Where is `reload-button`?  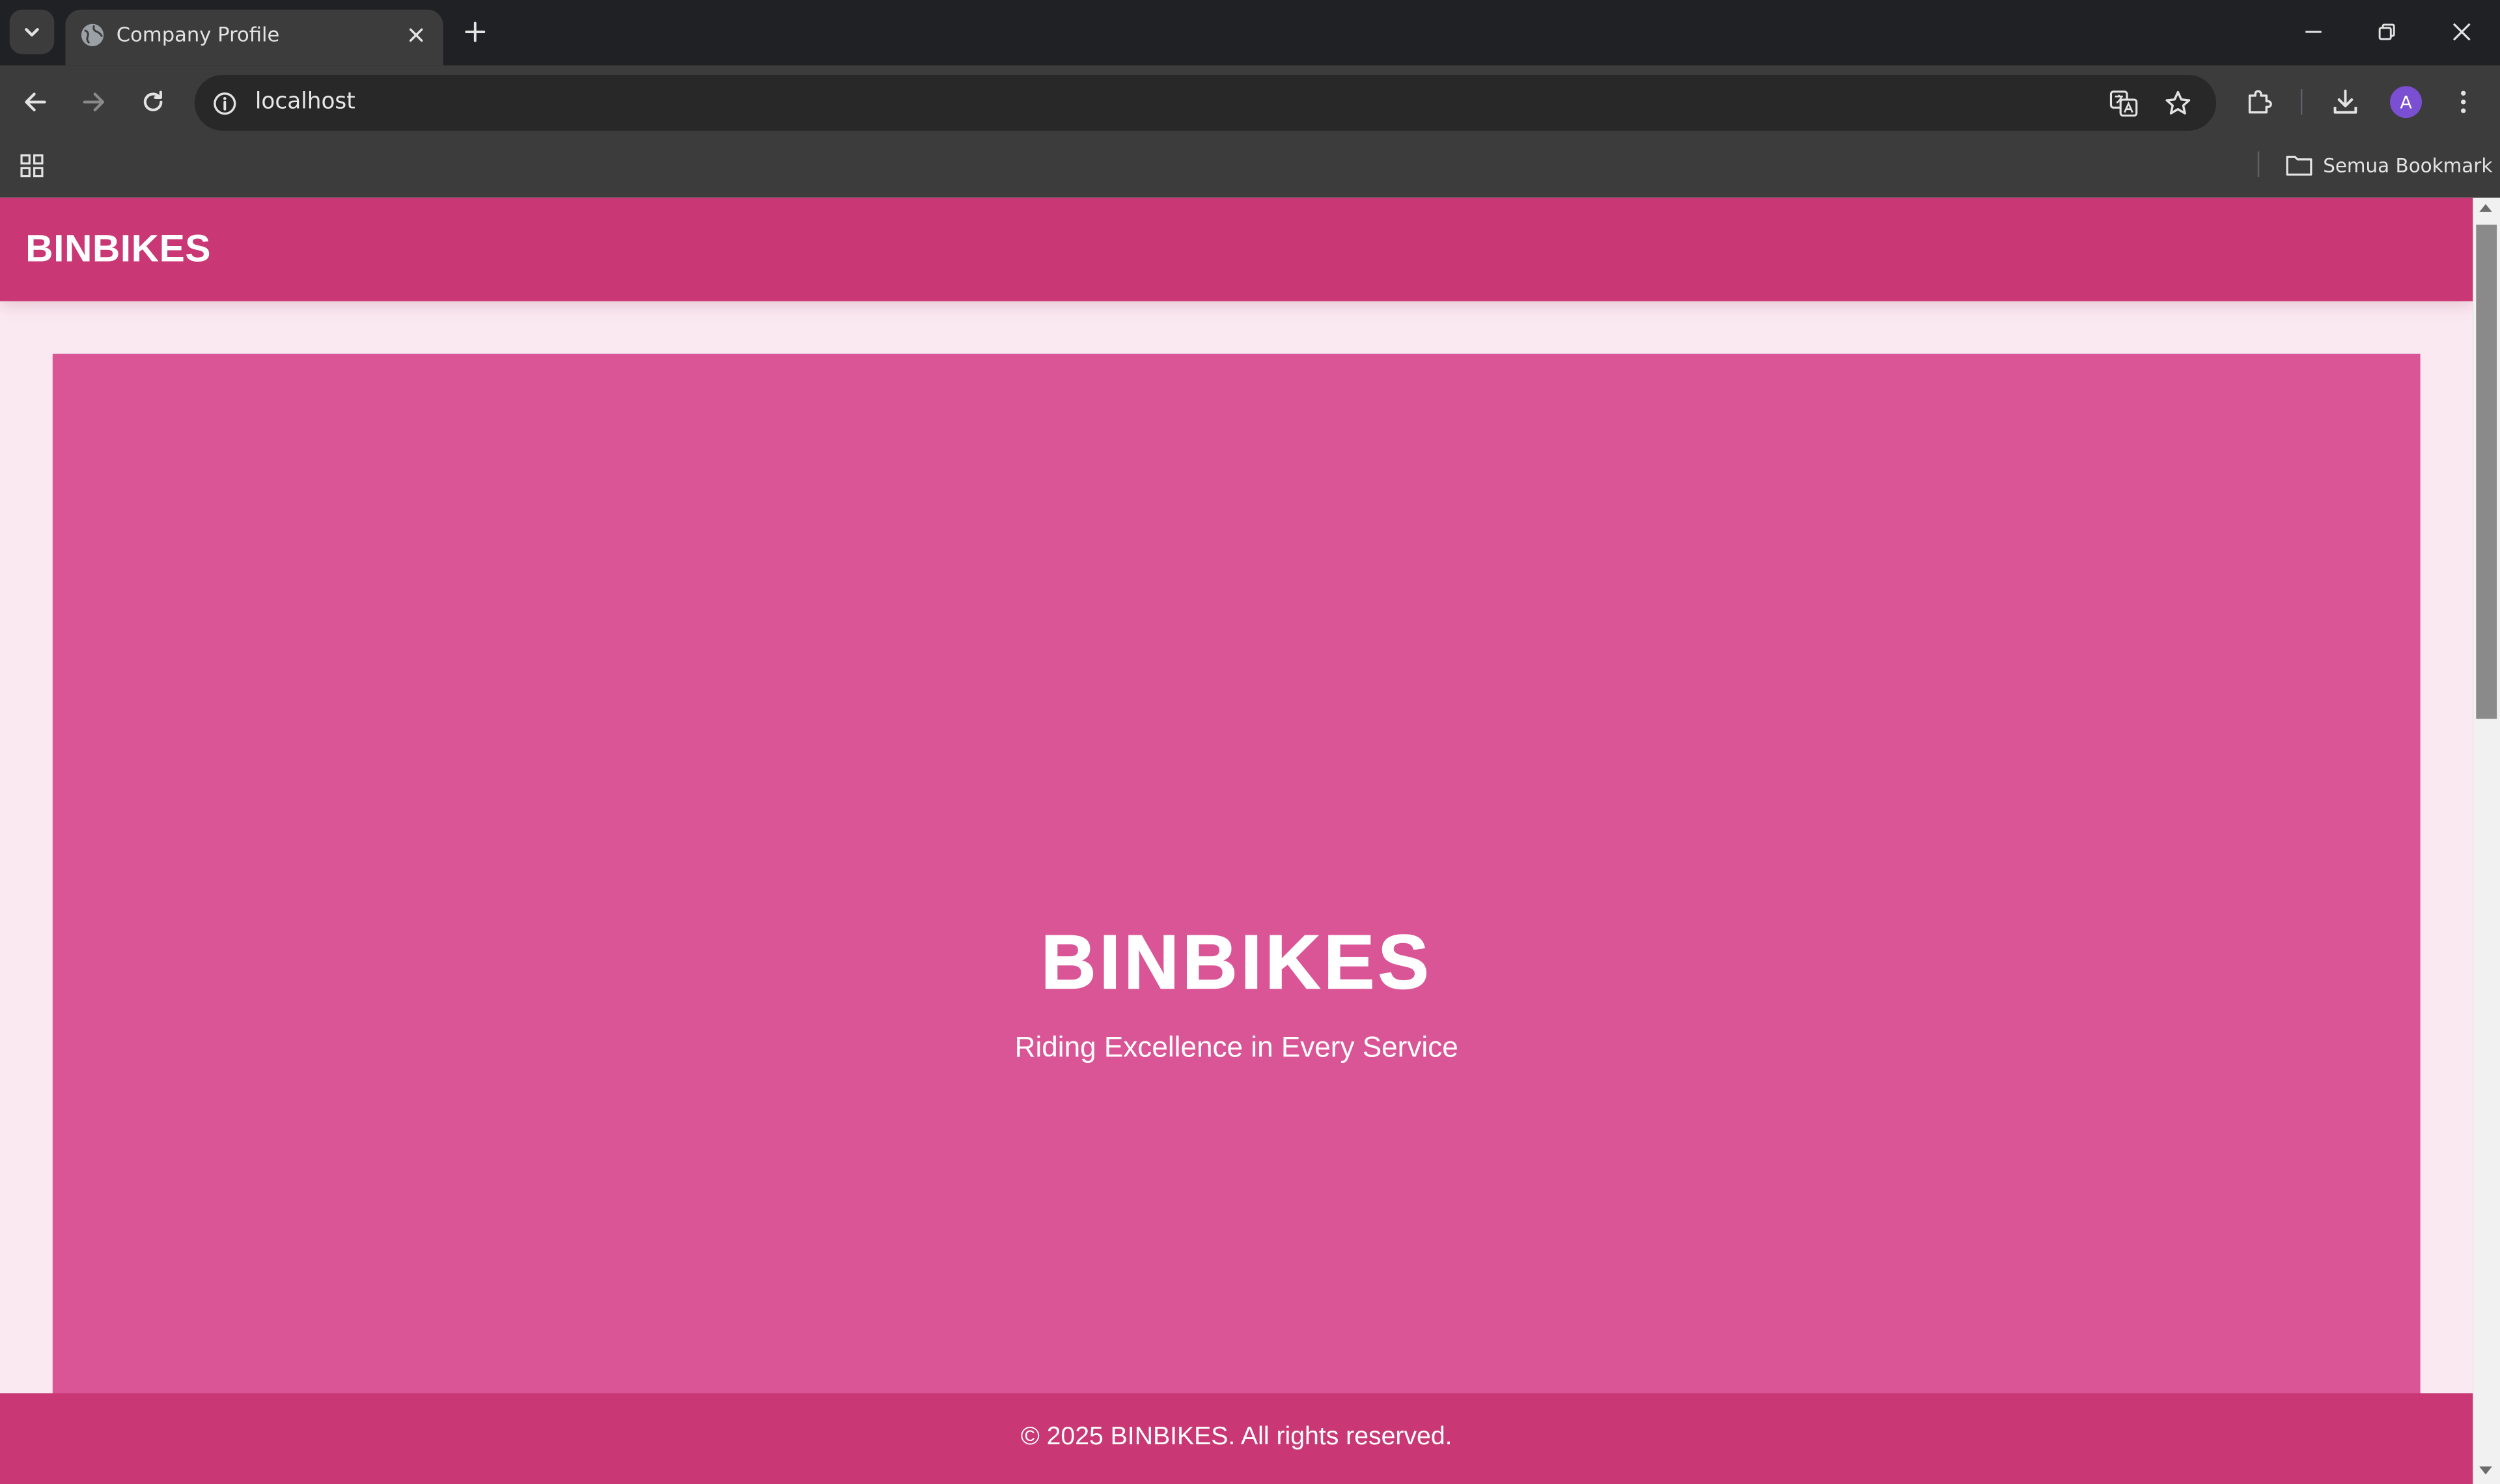
reload-button is located at coordinates (153, 102).